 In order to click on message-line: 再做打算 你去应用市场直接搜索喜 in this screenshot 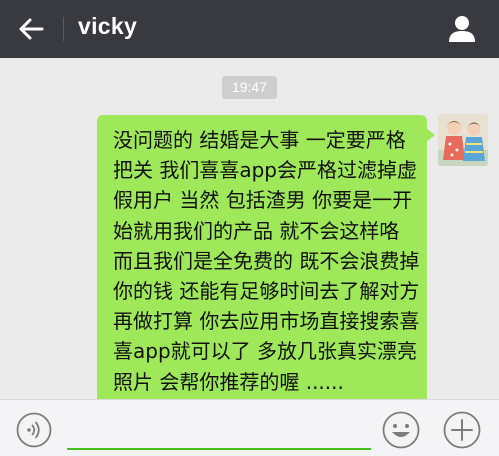, I will do `click(266, 321)`.